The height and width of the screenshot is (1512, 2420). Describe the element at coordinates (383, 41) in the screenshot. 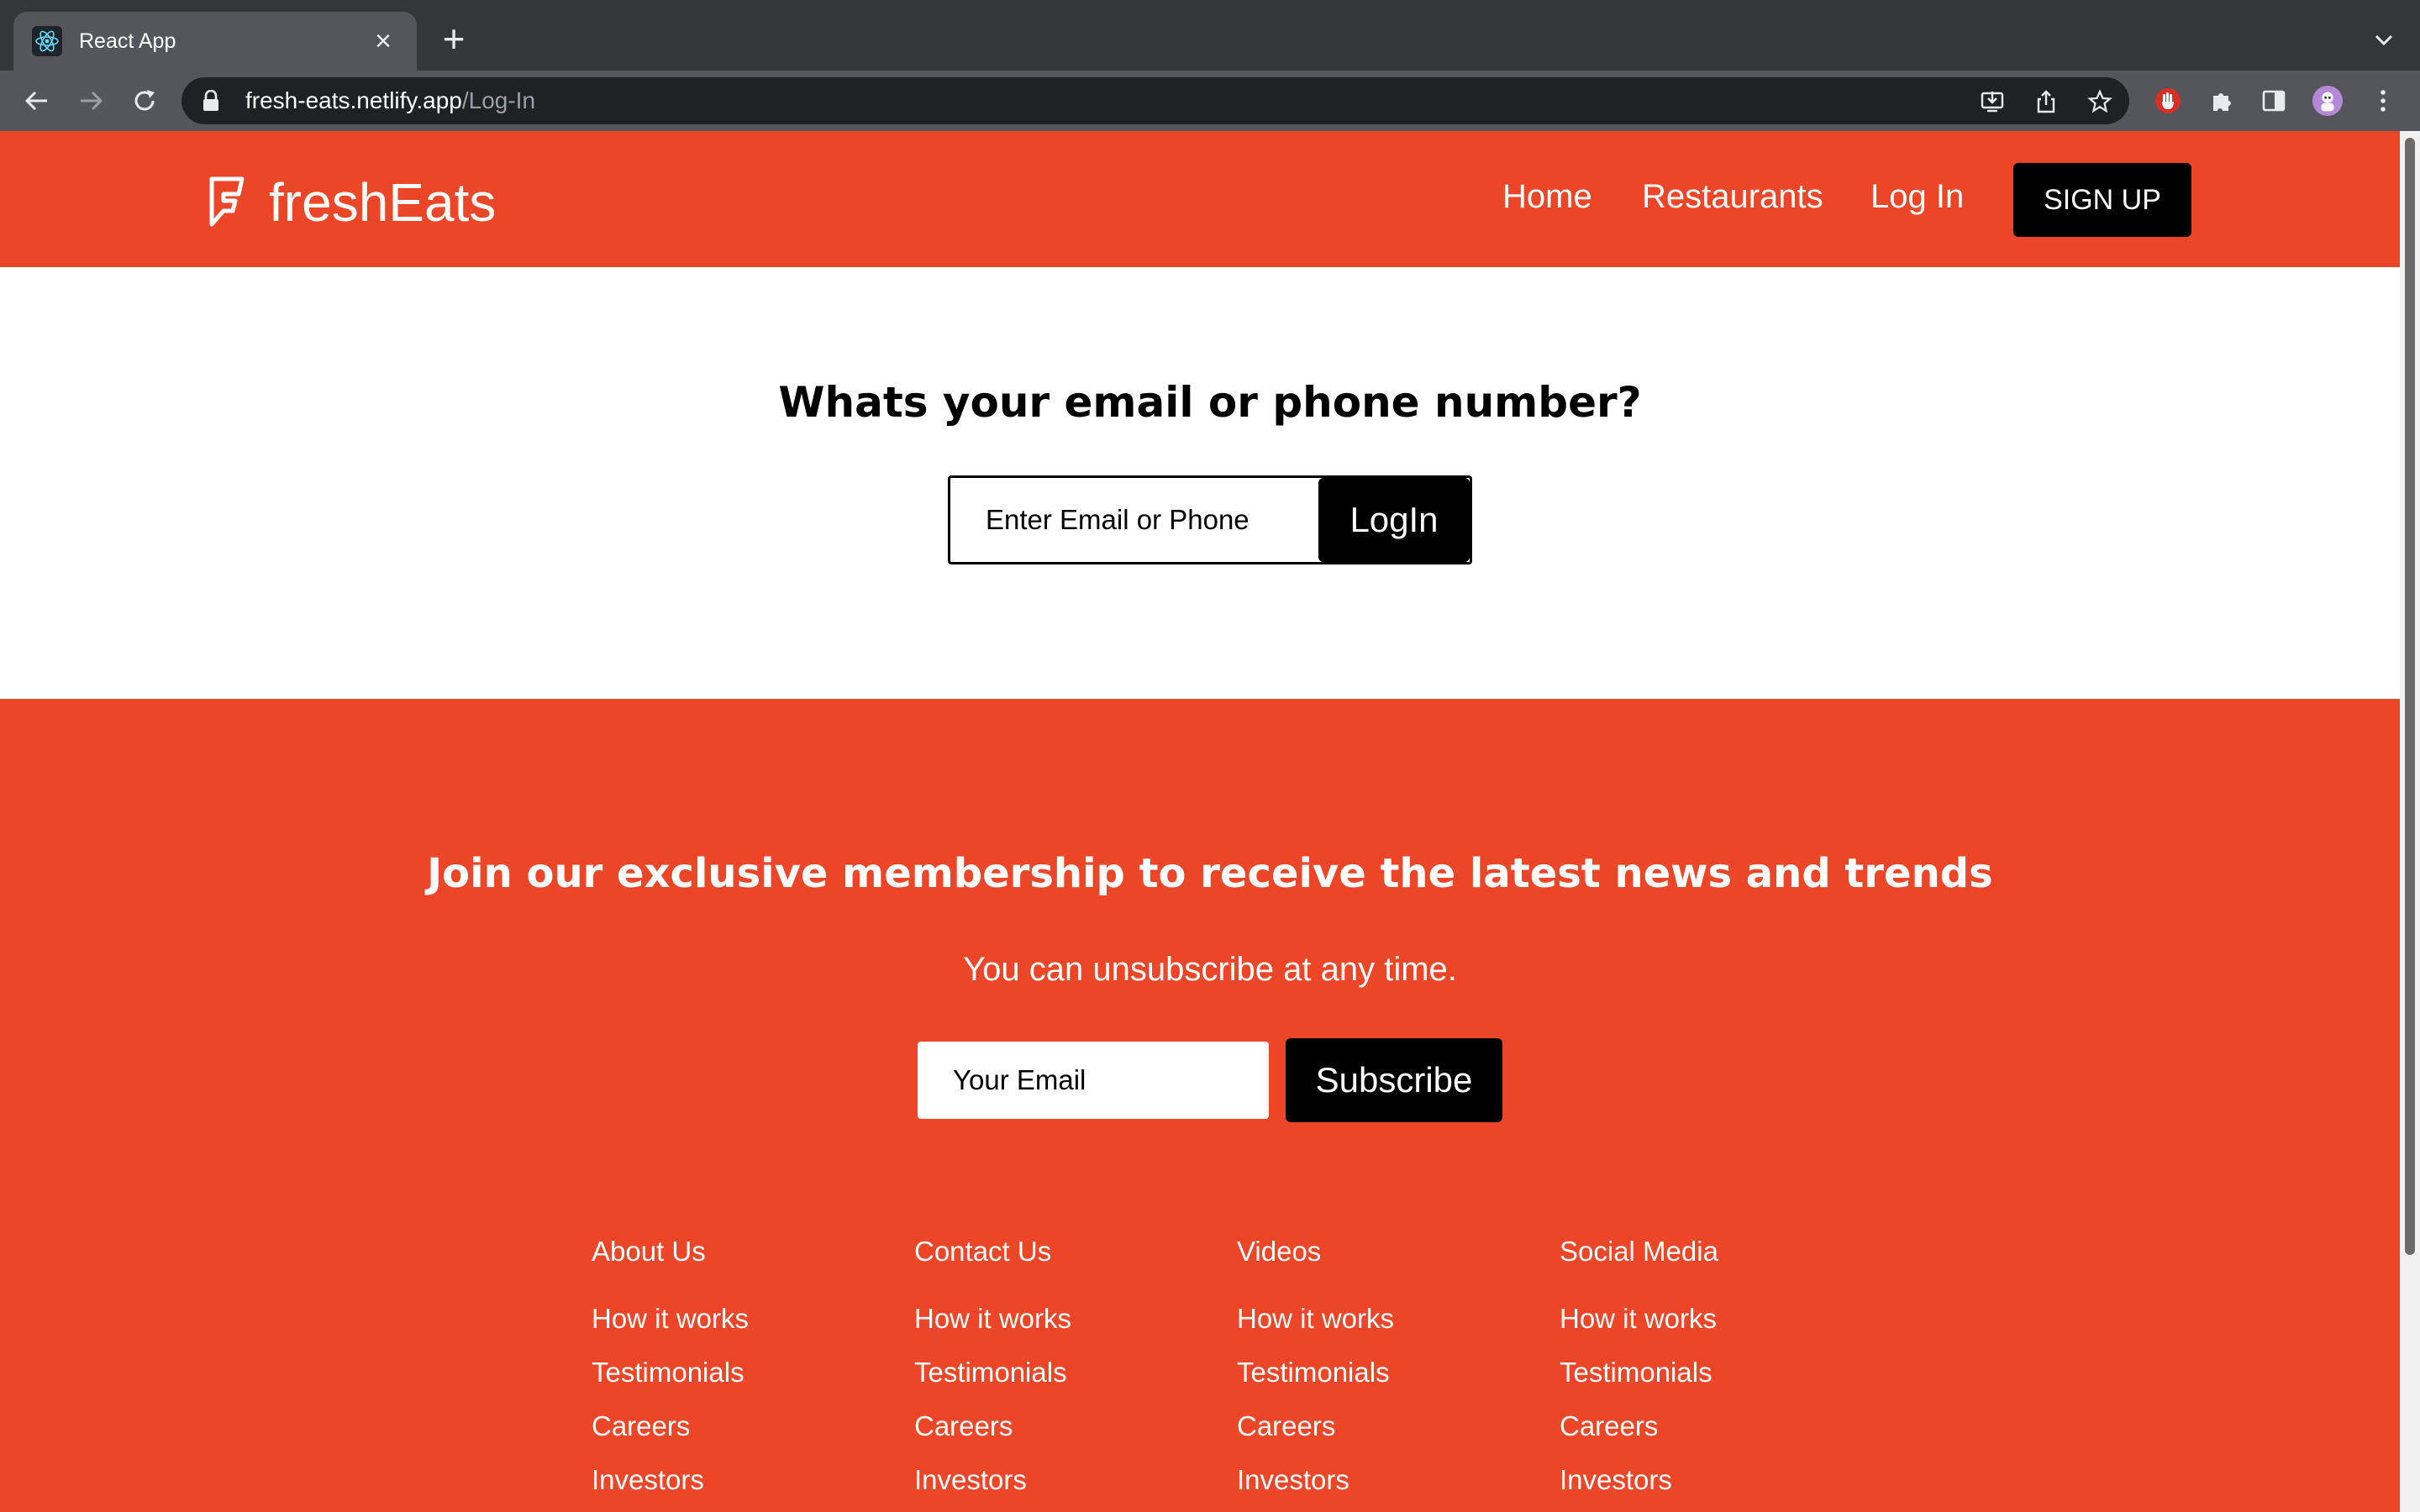

I see `close-icon: ×` at that location.